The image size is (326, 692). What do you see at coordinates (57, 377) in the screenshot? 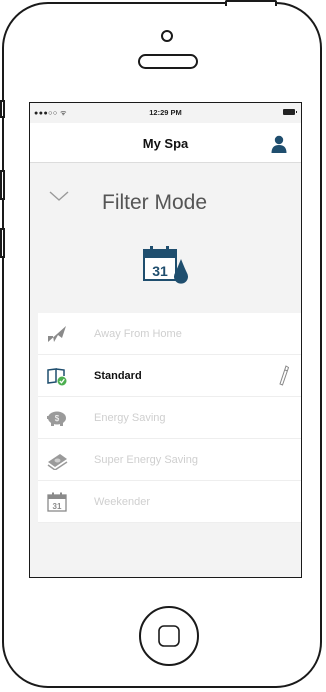
I see `standard-icon` at bounding box center [57, 377].